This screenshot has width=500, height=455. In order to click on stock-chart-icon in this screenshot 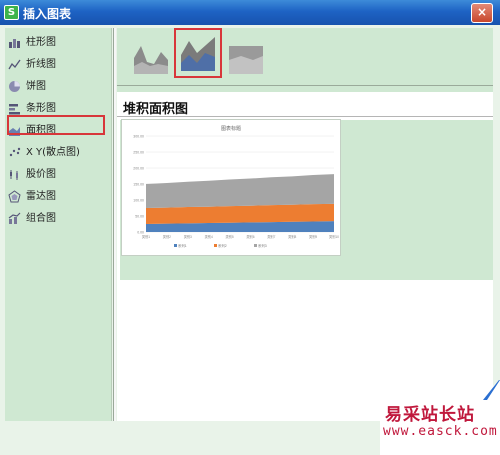, I will do `click(14, 175)`.